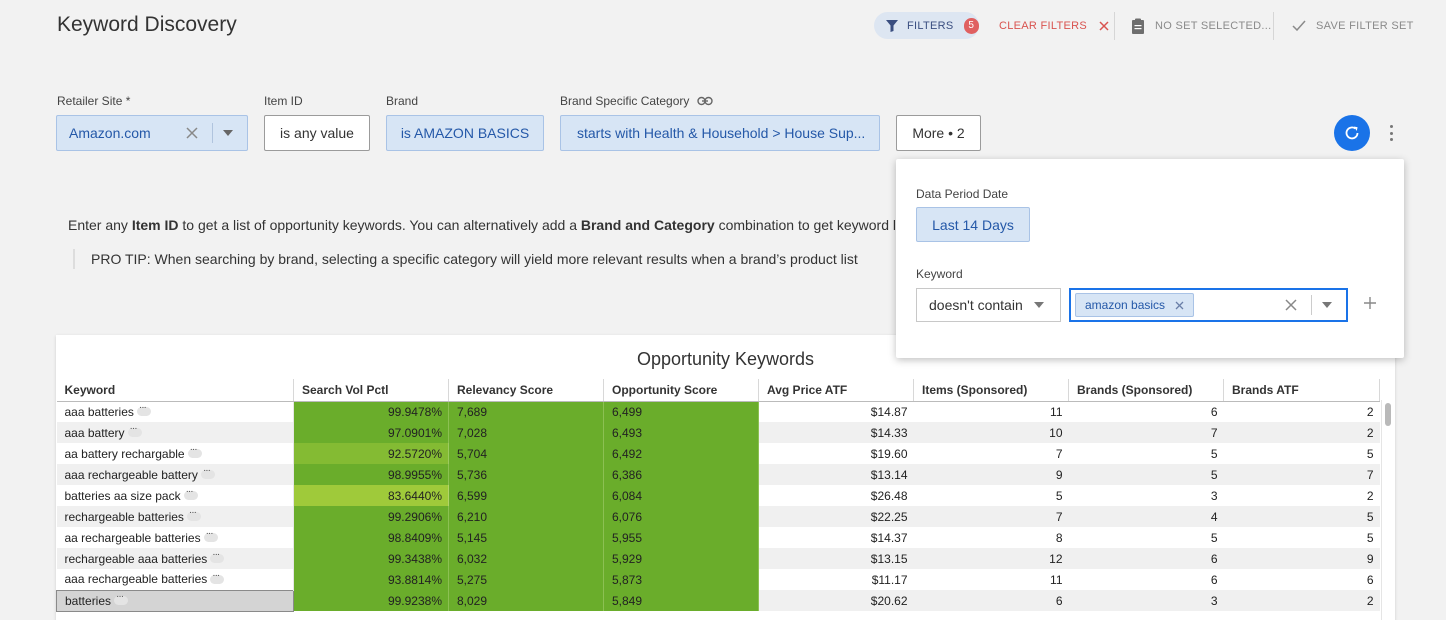 This screenshot has height=620, width=1446. I want to click on keyword-cell-value: aa battery rechargable, so click(124, 453).